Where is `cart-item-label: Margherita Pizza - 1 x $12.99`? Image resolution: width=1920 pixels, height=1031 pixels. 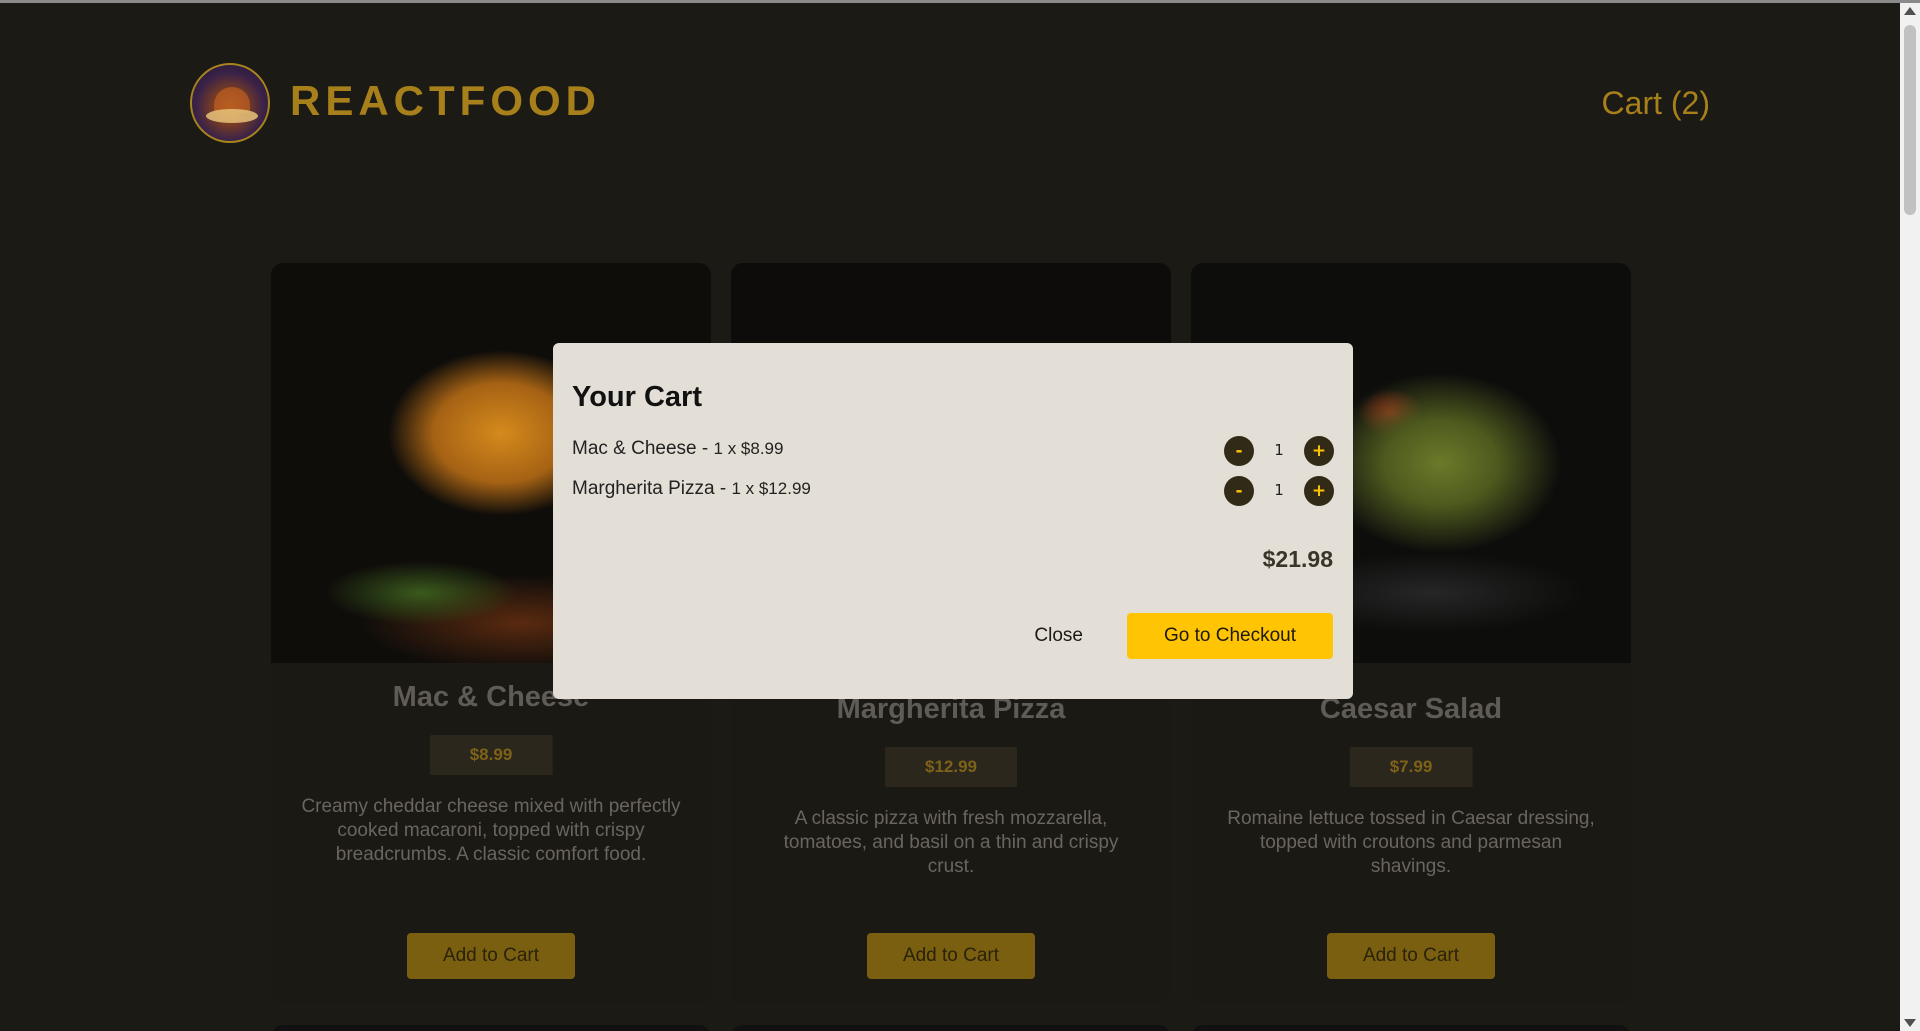
cart-item-label: Margherita Pizza - 1 x $12.99 is located at coordinates (691, 489).